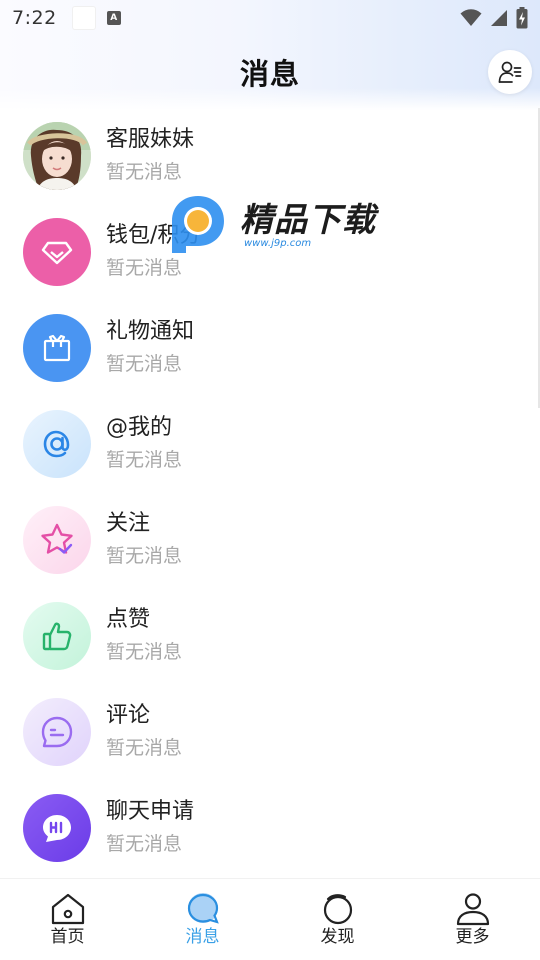 Image resolution: width=540 pixels, height=960 pixels. I want to click on contacts-icon, so click(510, 72).